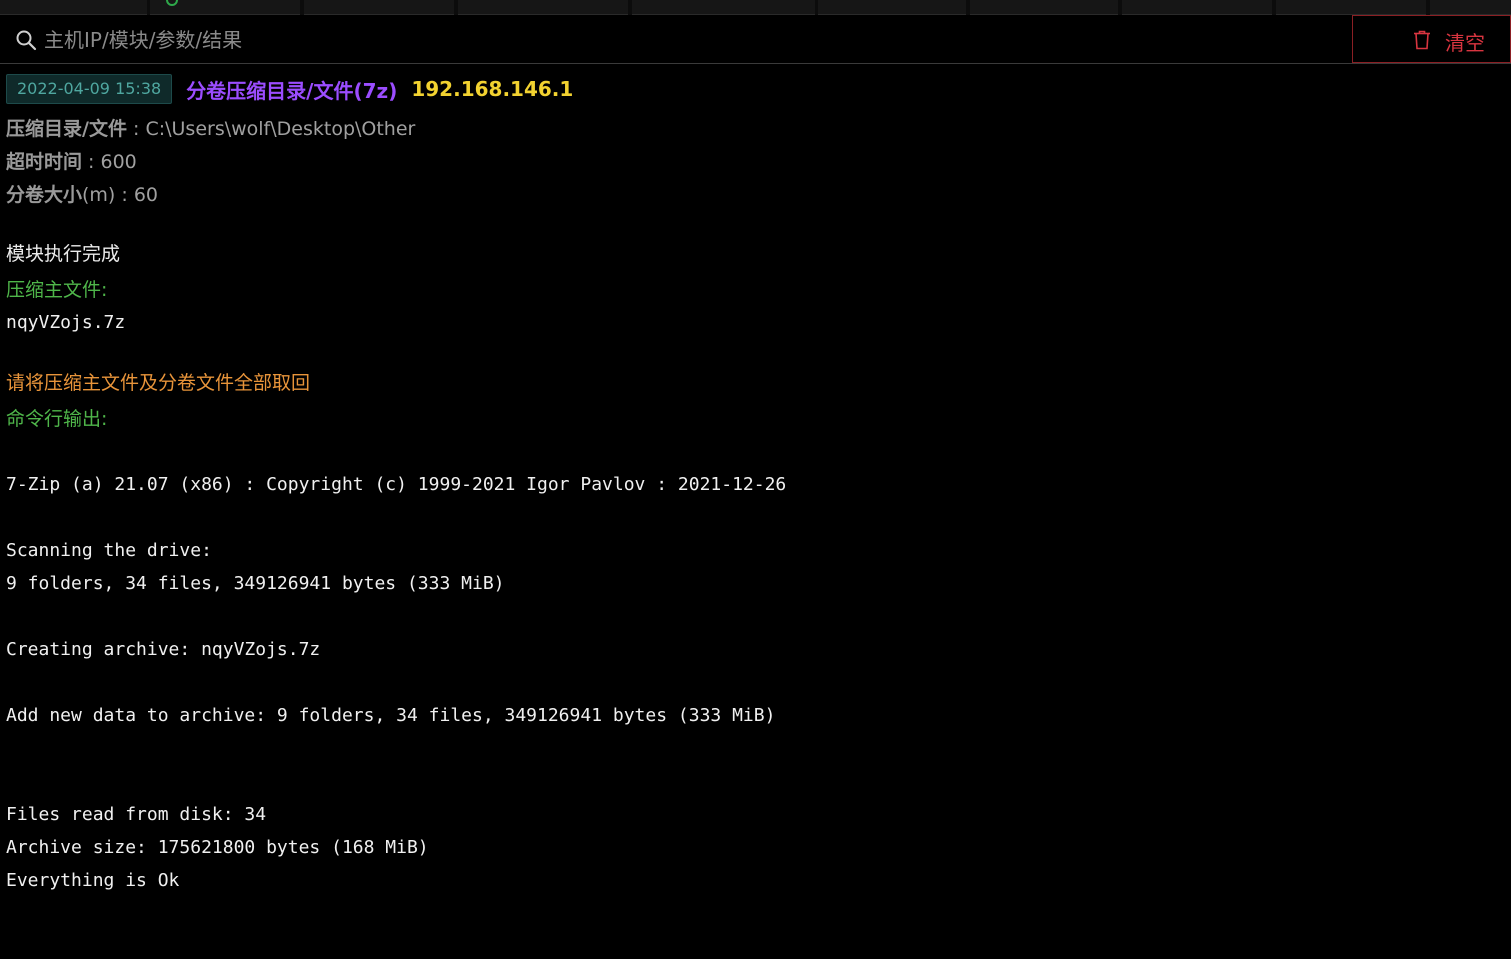 The image size is (1511, 959). What do you see at coordinates (63, 254) in the screenshot?
I see `status-message: 模块执行完成` at bounding box center [63, 254].